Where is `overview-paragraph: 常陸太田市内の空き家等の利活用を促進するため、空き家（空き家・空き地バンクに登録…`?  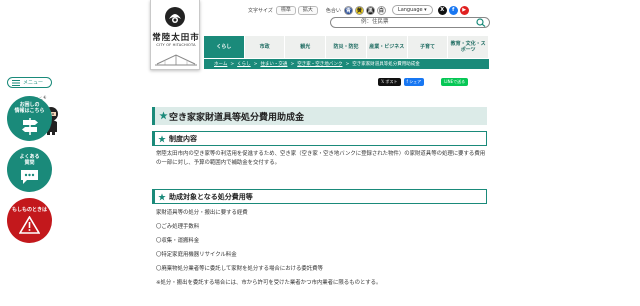 overview-paragraph: 常陸太田市内の空き家等の利活用を促進するため、空き家（空き家・空き地バンクに登録… is located at coordinates (321, 158).